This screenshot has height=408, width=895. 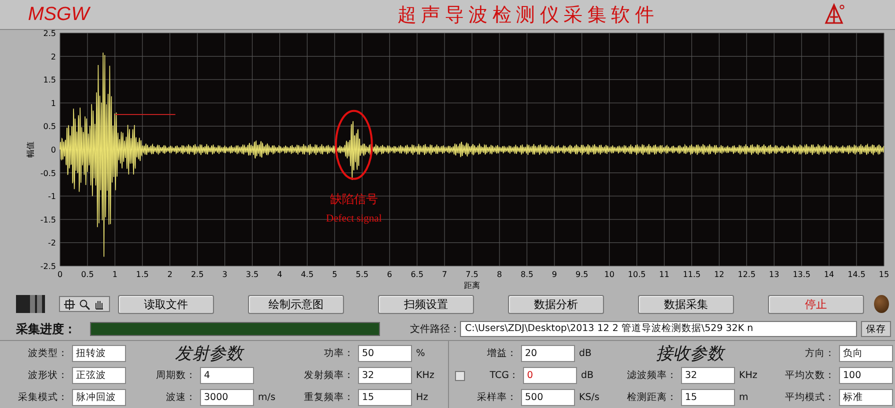 What do you see at coordinates (503, 375) in the screenshot?
I see `field-label: TCG：` at bounding box center [503, 375].